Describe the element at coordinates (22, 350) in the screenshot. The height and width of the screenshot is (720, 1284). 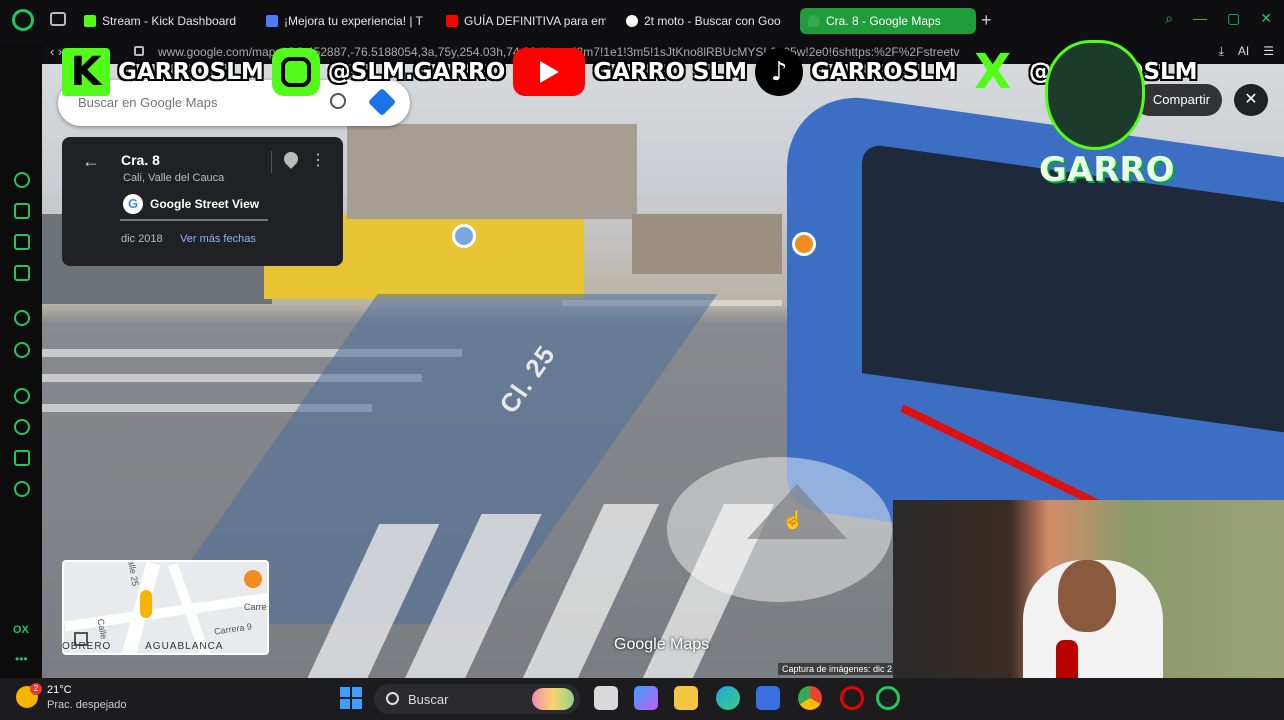
I see `whatsapp-icon` at that location.